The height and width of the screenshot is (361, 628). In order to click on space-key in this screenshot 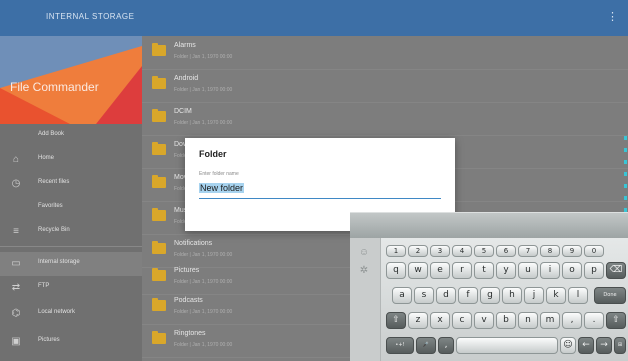, I will do `click(507, 345)`.